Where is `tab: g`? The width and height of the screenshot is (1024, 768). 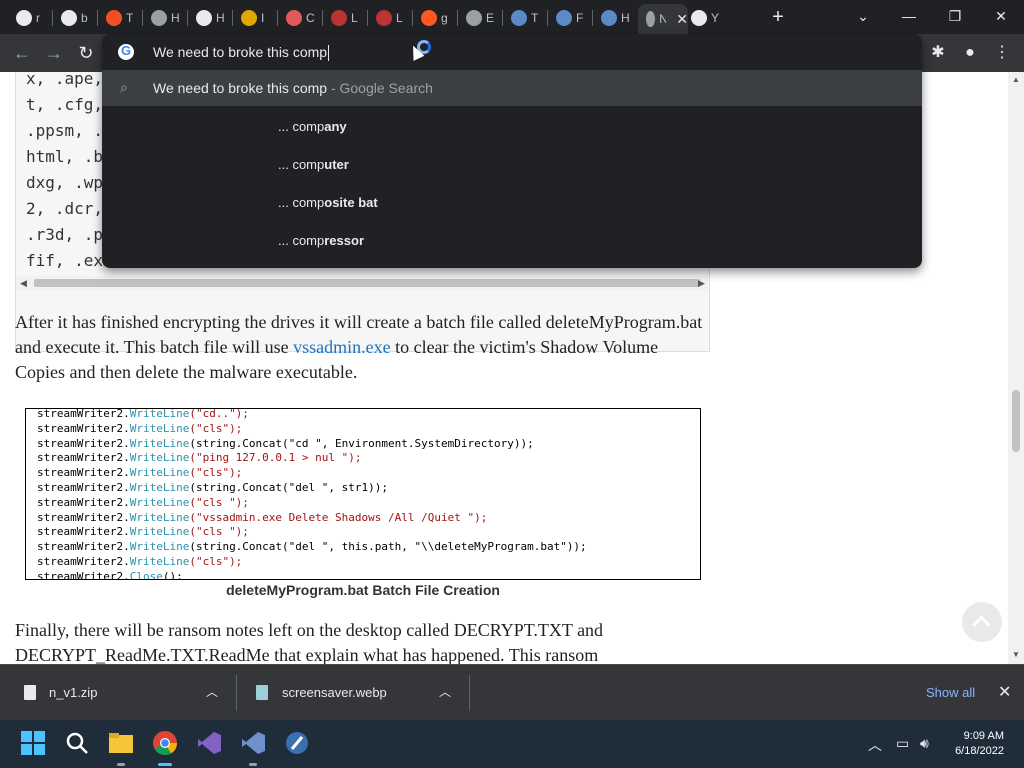 tab: g is located at coordinates (434, 18).